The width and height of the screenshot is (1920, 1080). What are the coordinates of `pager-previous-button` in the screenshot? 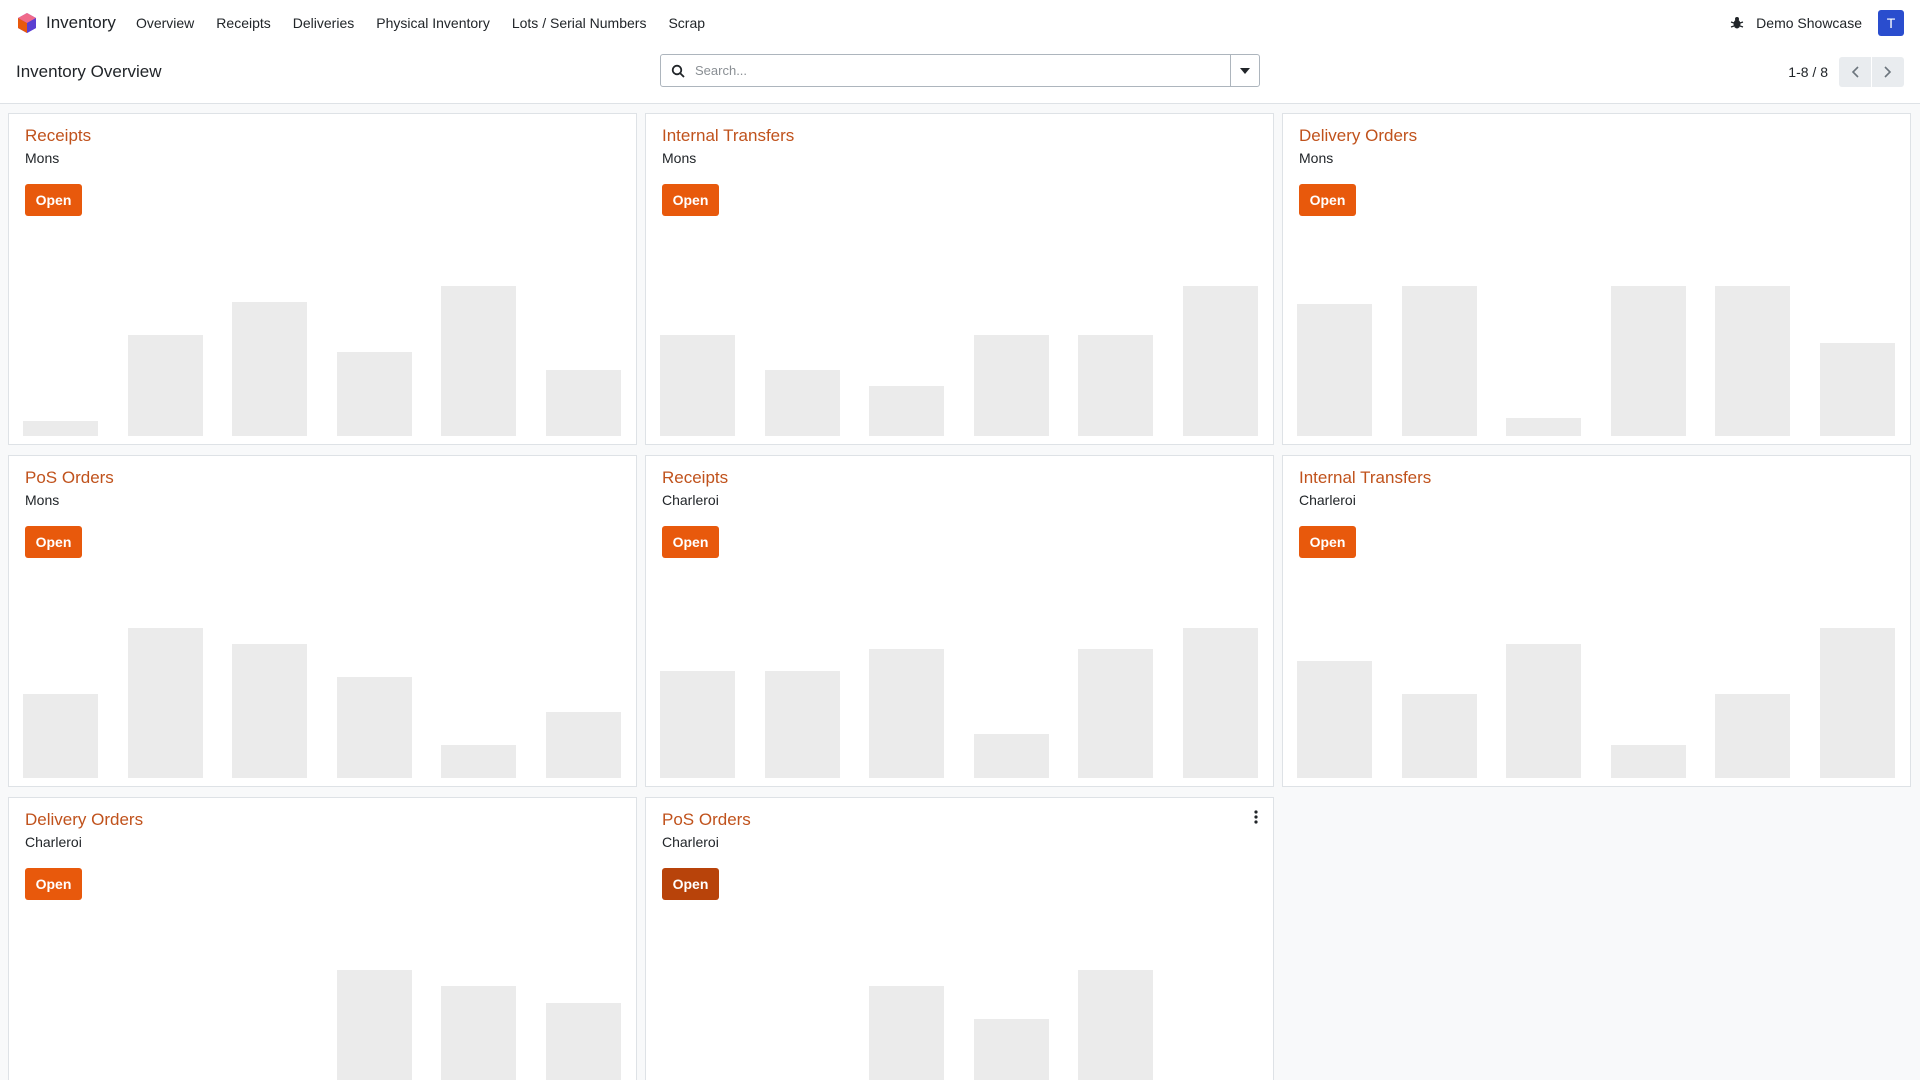 It's located at (1855, 72).